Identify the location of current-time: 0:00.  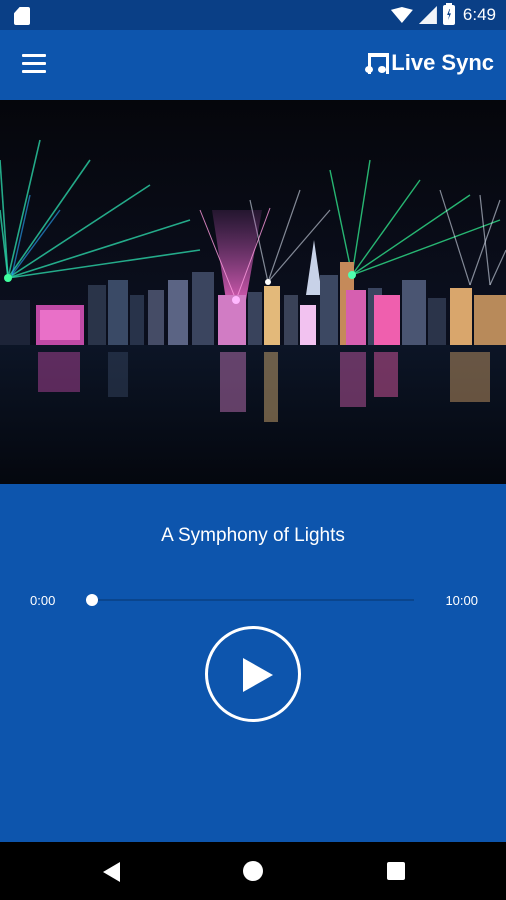
(43, 600).